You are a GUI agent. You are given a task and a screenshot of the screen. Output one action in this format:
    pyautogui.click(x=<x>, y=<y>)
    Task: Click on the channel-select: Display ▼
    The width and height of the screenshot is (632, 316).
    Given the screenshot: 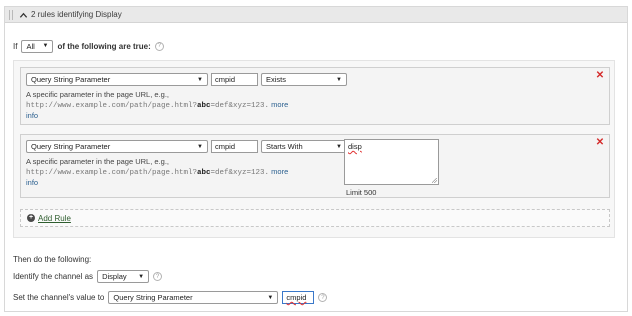 What is the action you would take?
    pyautogui.click(x=123, y=276)
    